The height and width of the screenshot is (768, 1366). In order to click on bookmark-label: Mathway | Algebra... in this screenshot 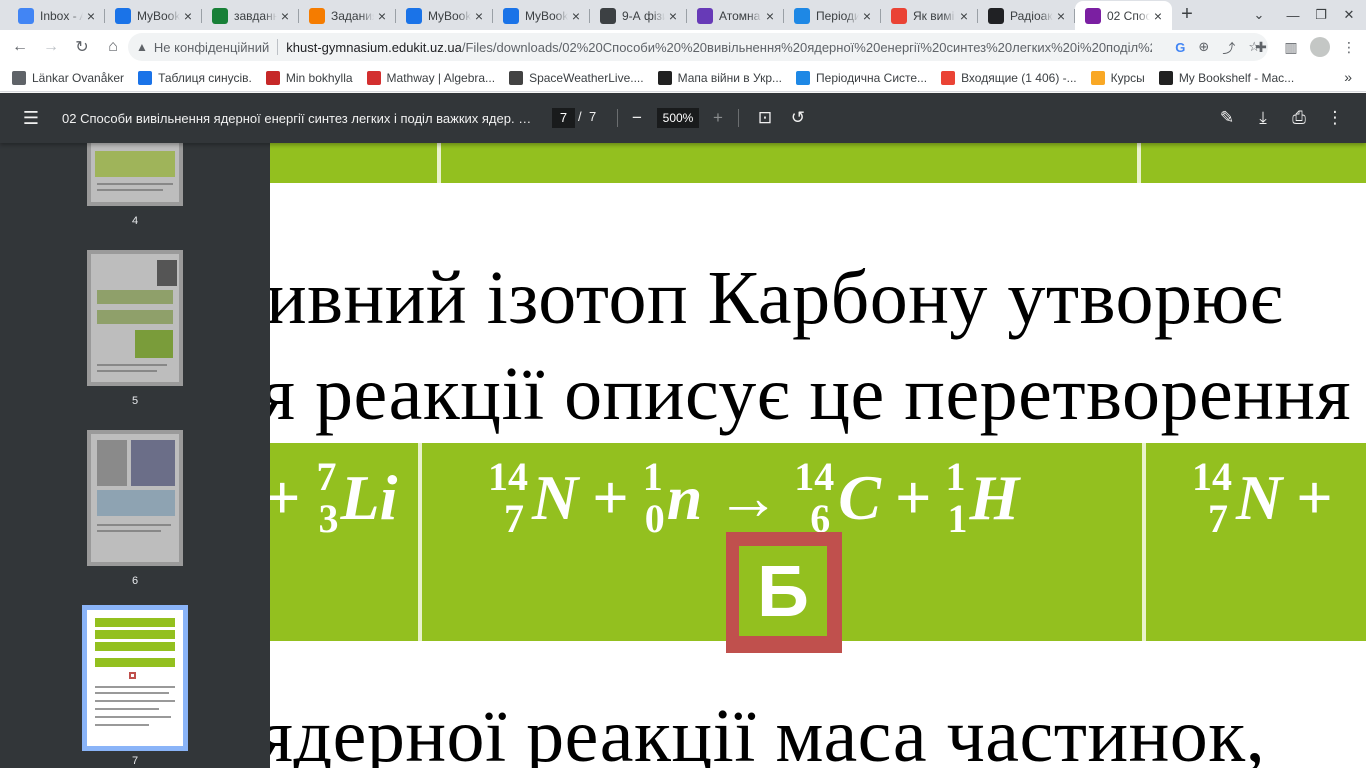, I will do `click(441, 77)`.